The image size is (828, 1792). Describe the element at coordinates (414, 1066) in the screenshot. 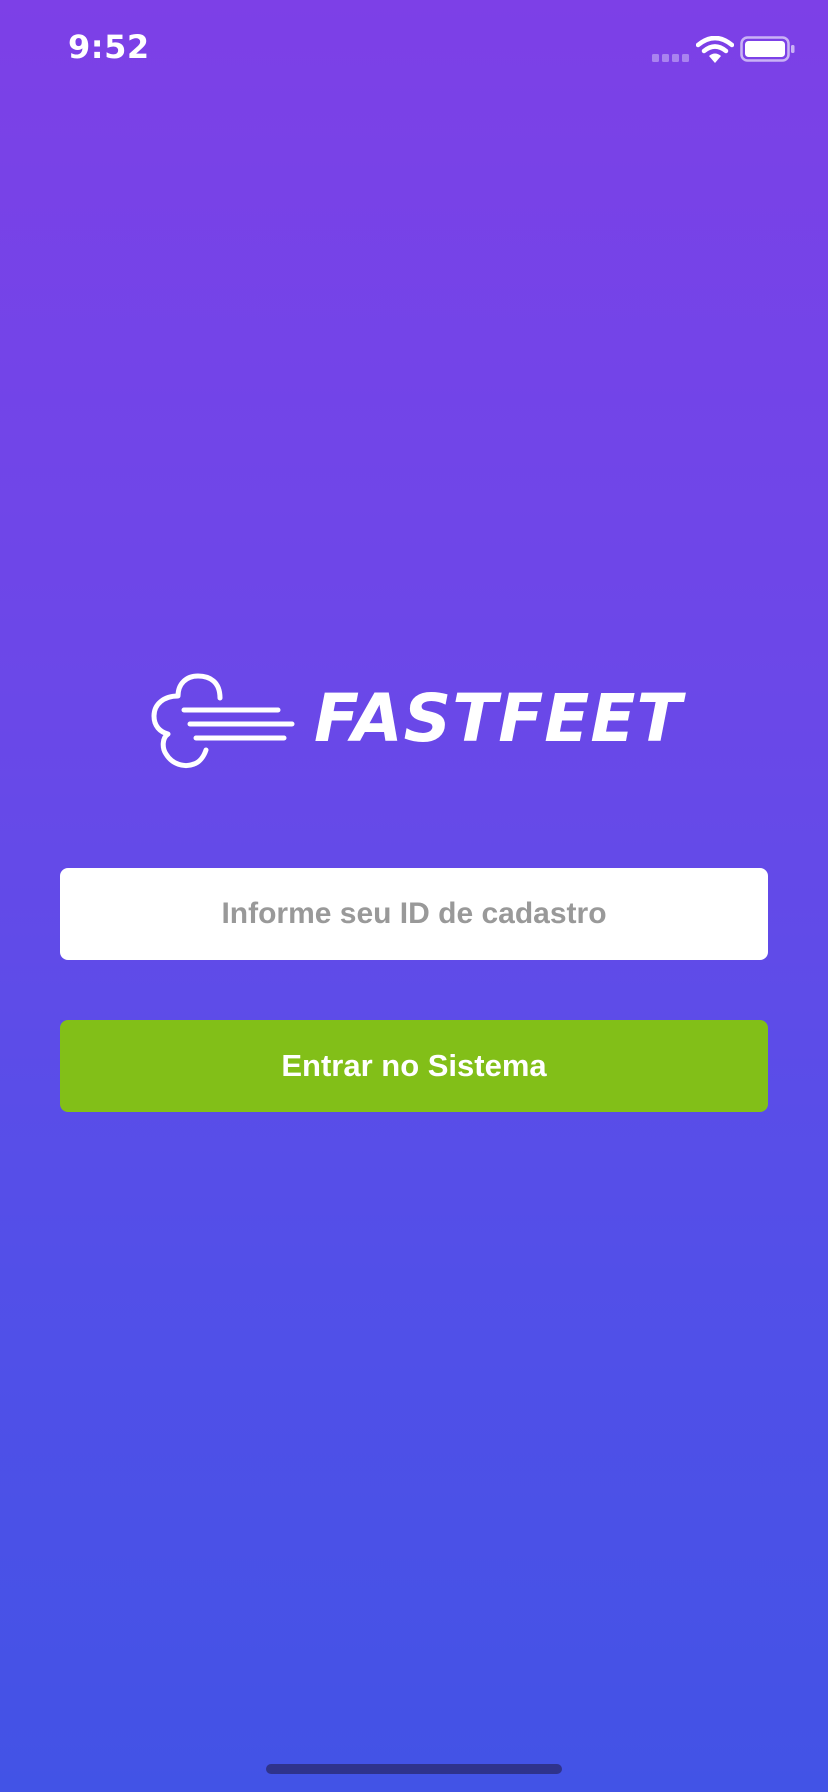

I see `login-button: Entrar no Sistema` at that location.